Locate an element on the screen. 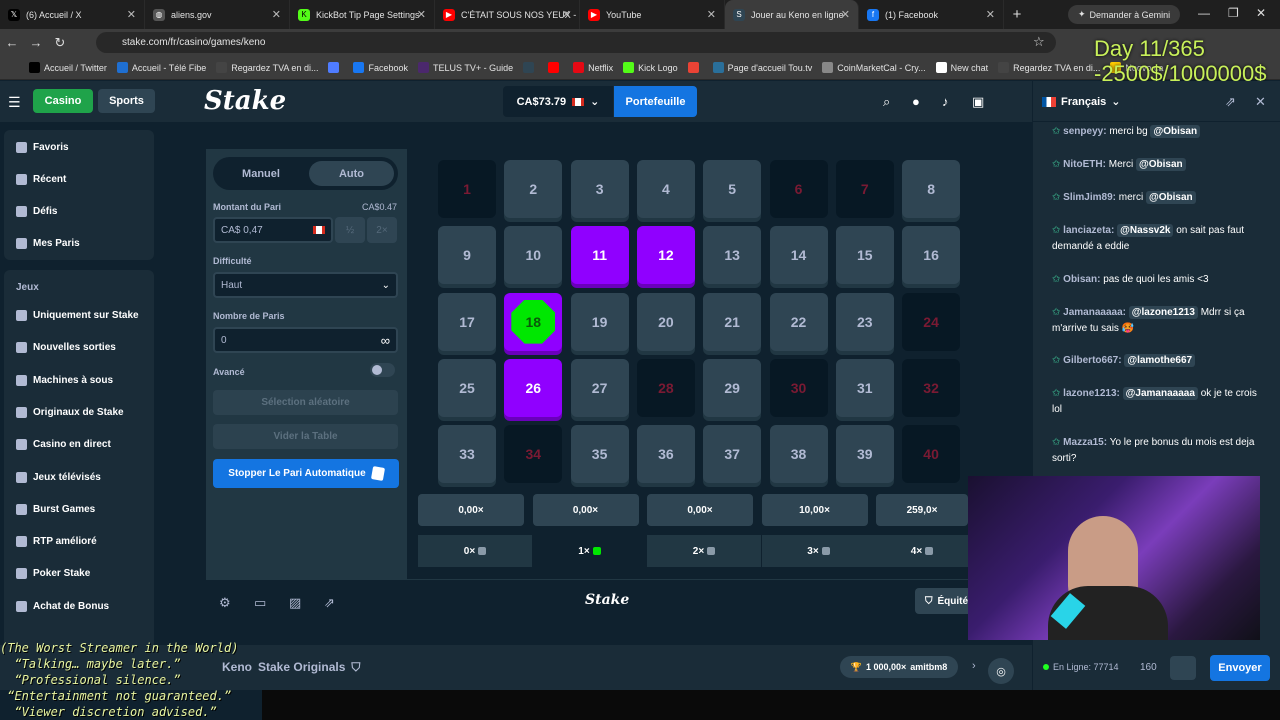 The height and width of the screenshot is (720, 1280). keno-tile: 20 is located at coordinates (665, 321).